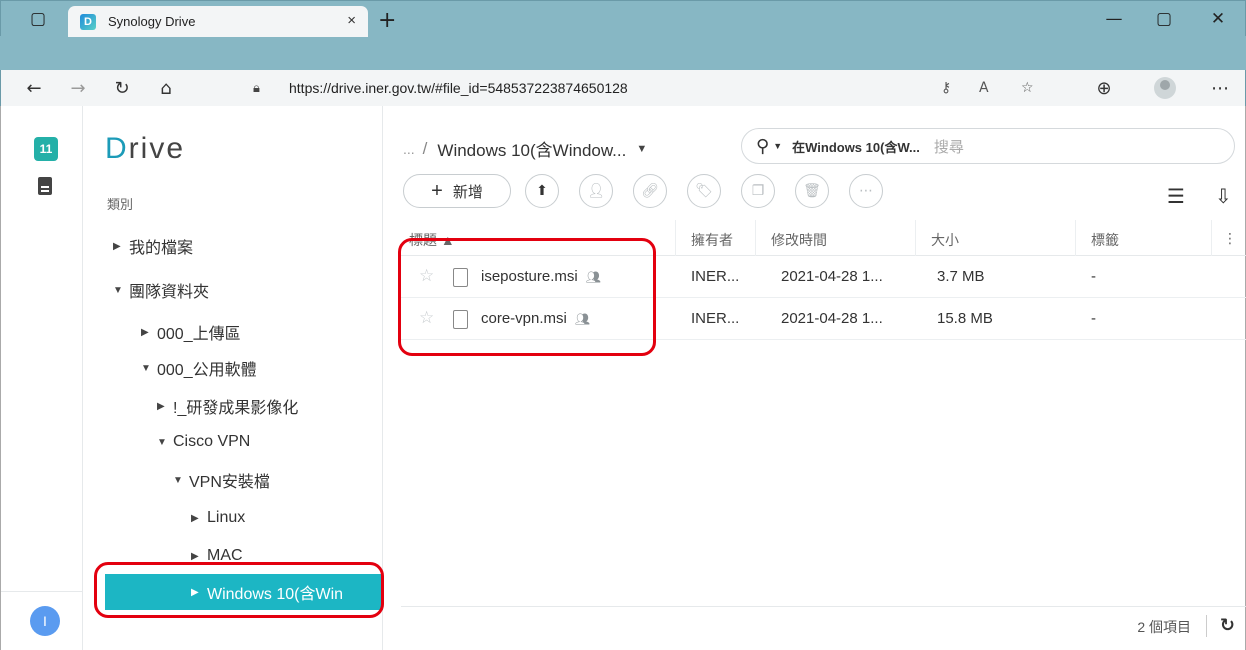 Image resolution: width=1246 pixels, height=650 pixels. Describe the element at coordinates (1105, 240) in the screenshot. I see `column-tags: 標籤` at that location.